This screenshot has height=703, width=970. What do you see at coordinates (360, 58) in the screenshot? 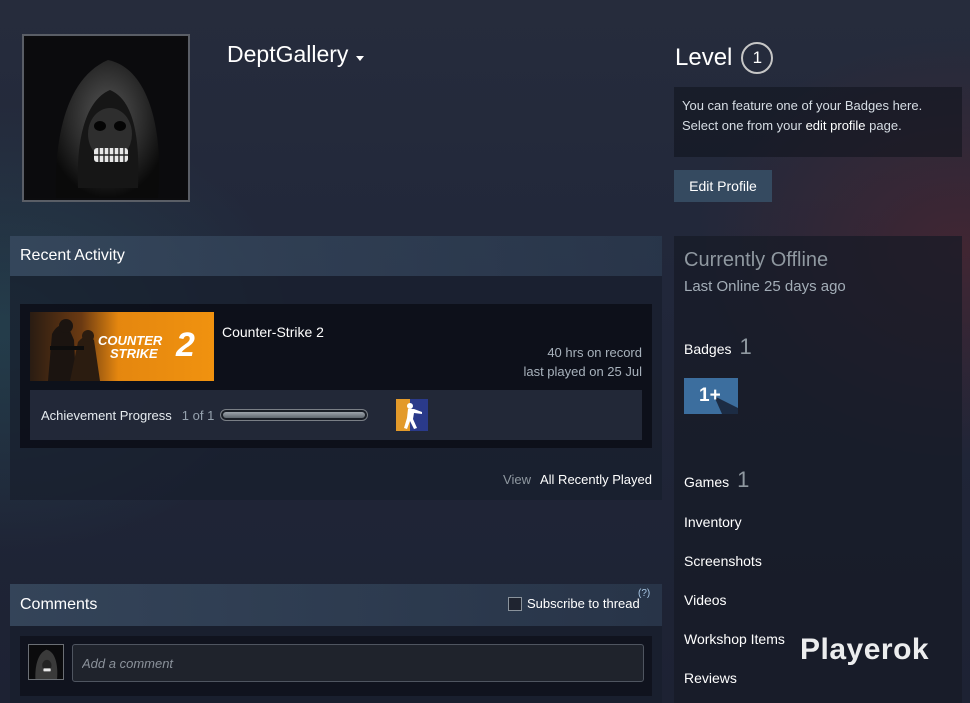
I see `chevron-down-icon` at bounding box center [360, 58].